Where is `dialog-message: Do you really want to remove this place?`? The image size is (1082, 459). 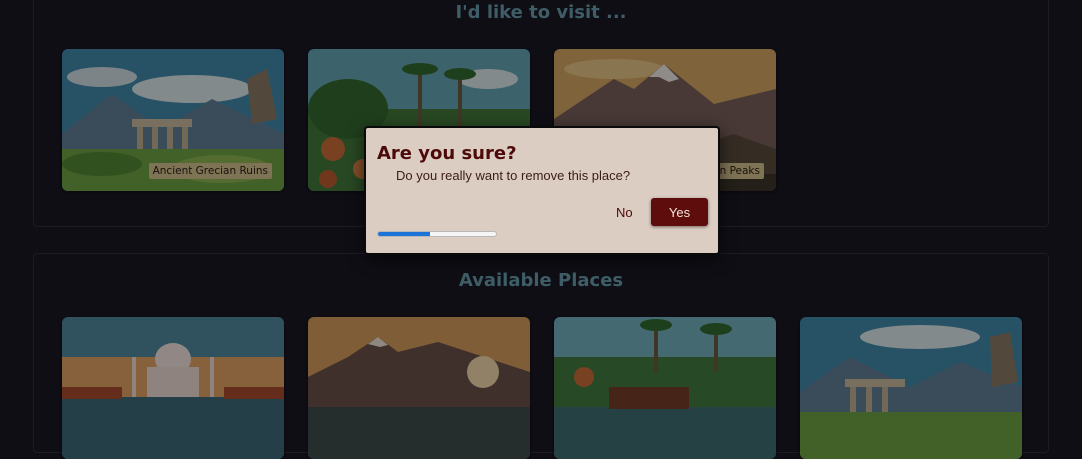
dialog-message: Do you really want to remove this place? is located at coordinates (513, 175).